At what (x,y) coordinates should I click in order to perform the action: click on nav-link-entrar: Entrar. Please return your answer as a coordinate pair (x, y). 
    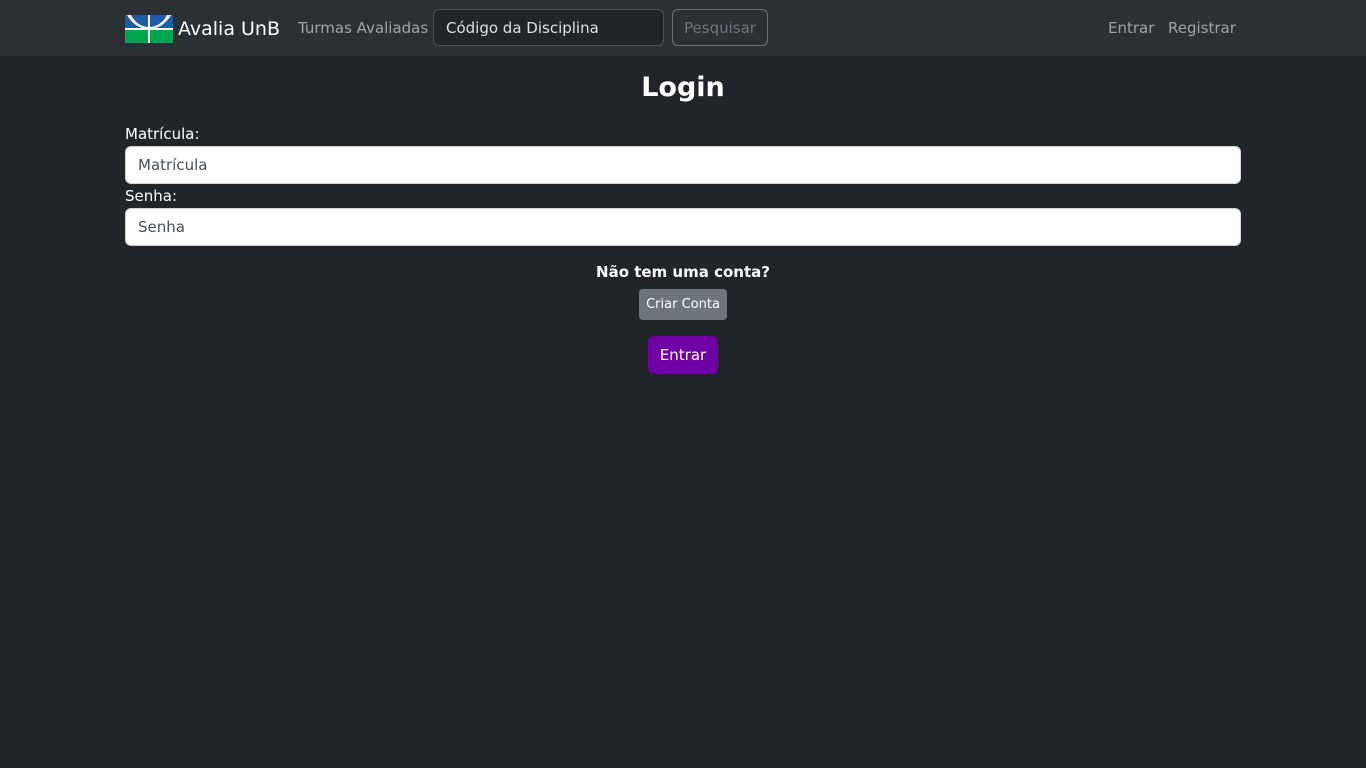
    Looking at the image, I should click on (1131, 28).